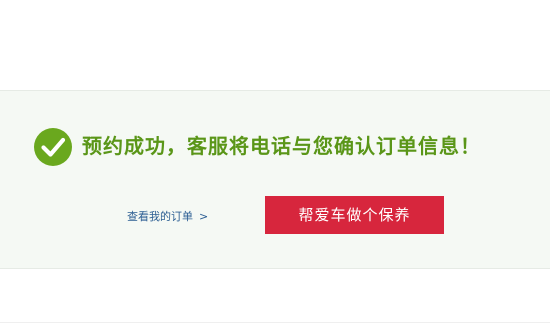  I want to click on view-orders-label: 查看我的订单, so click(160, 216).